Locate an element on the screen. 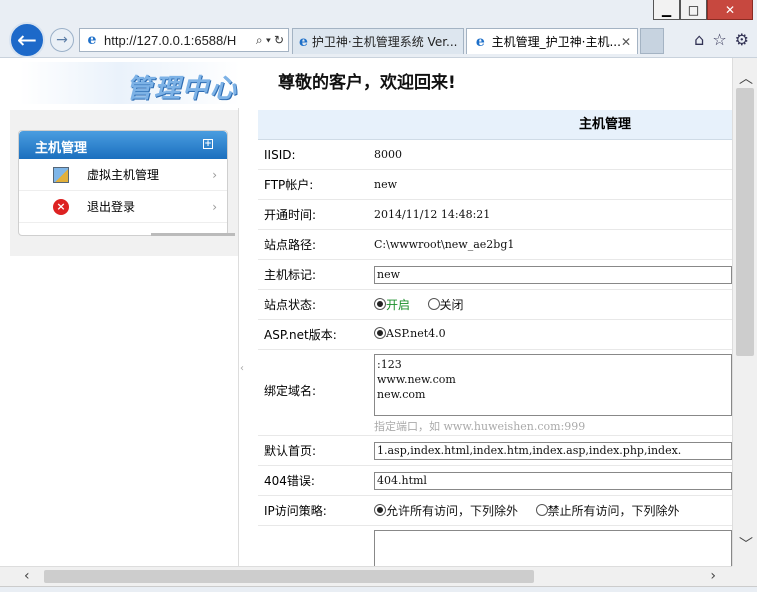 Image resolution: width=757 pixels, height=592 pixels. iisid-value: 8000 is located at coordinates (388, 154).